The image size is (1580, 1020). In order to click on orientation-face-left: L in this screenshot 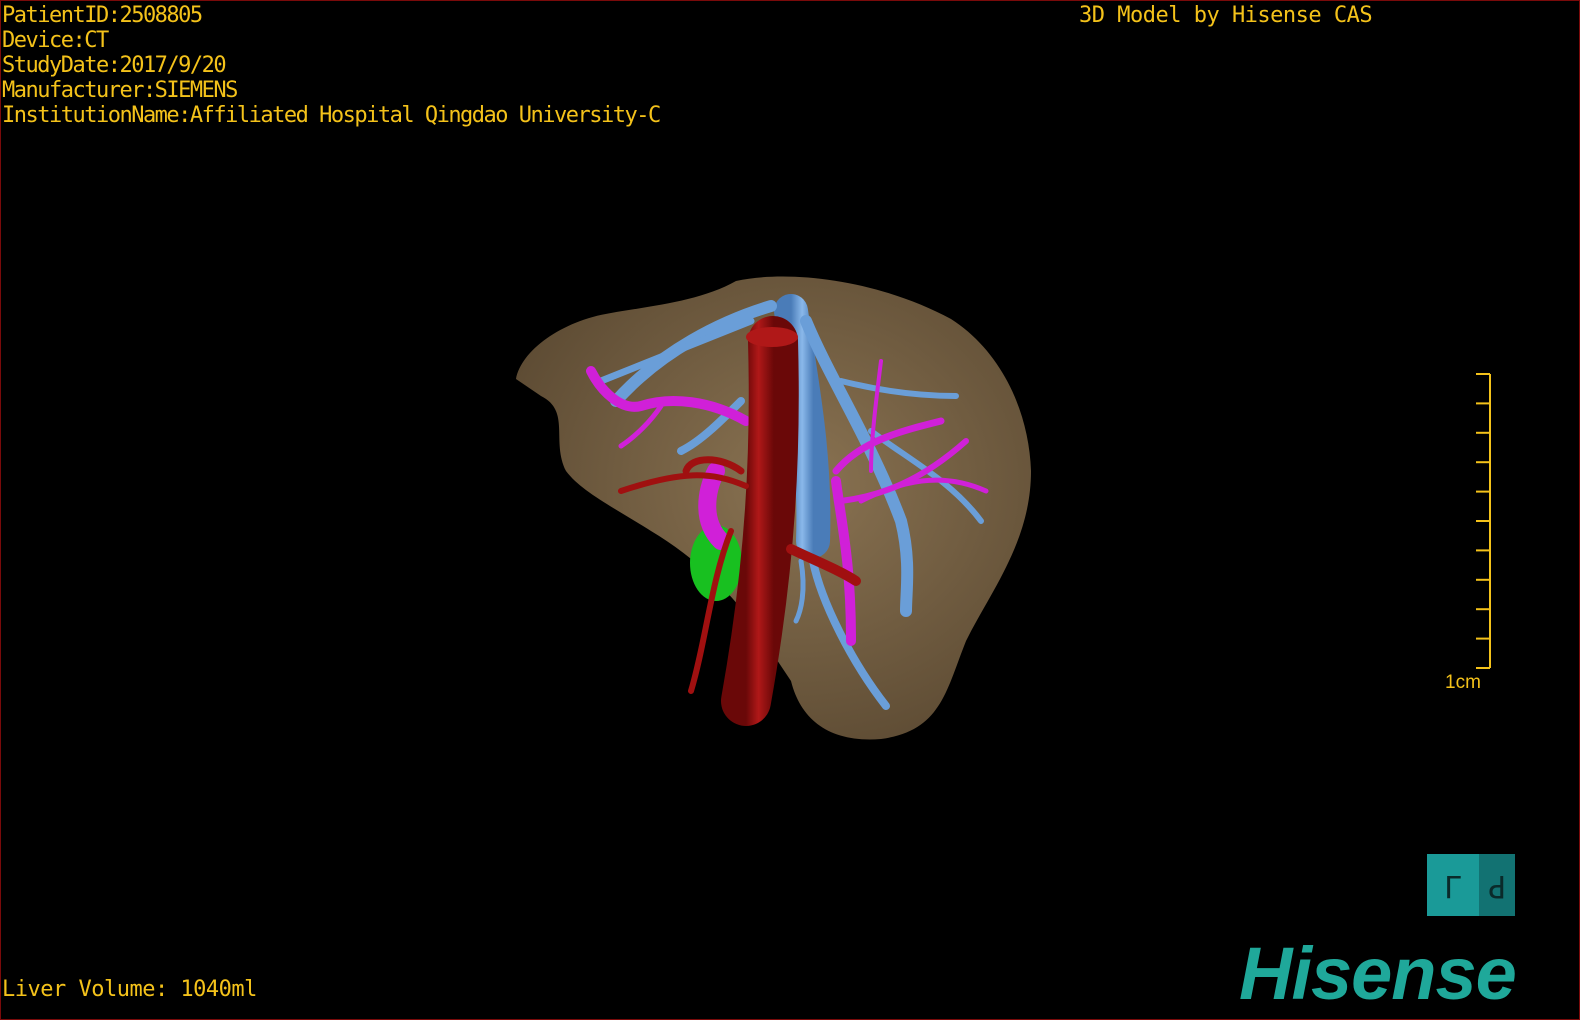, I will do `click(1453, 885)`.